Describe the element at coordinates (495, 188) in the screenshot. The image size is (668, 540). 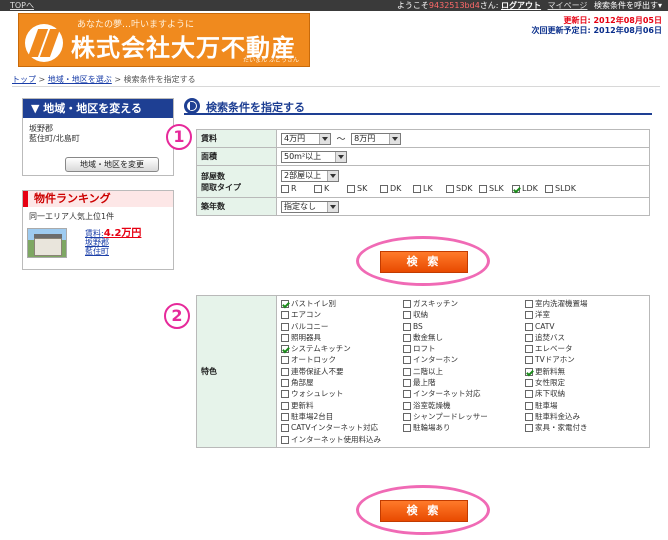
I see `layout-option-slk: SLK` at that location.